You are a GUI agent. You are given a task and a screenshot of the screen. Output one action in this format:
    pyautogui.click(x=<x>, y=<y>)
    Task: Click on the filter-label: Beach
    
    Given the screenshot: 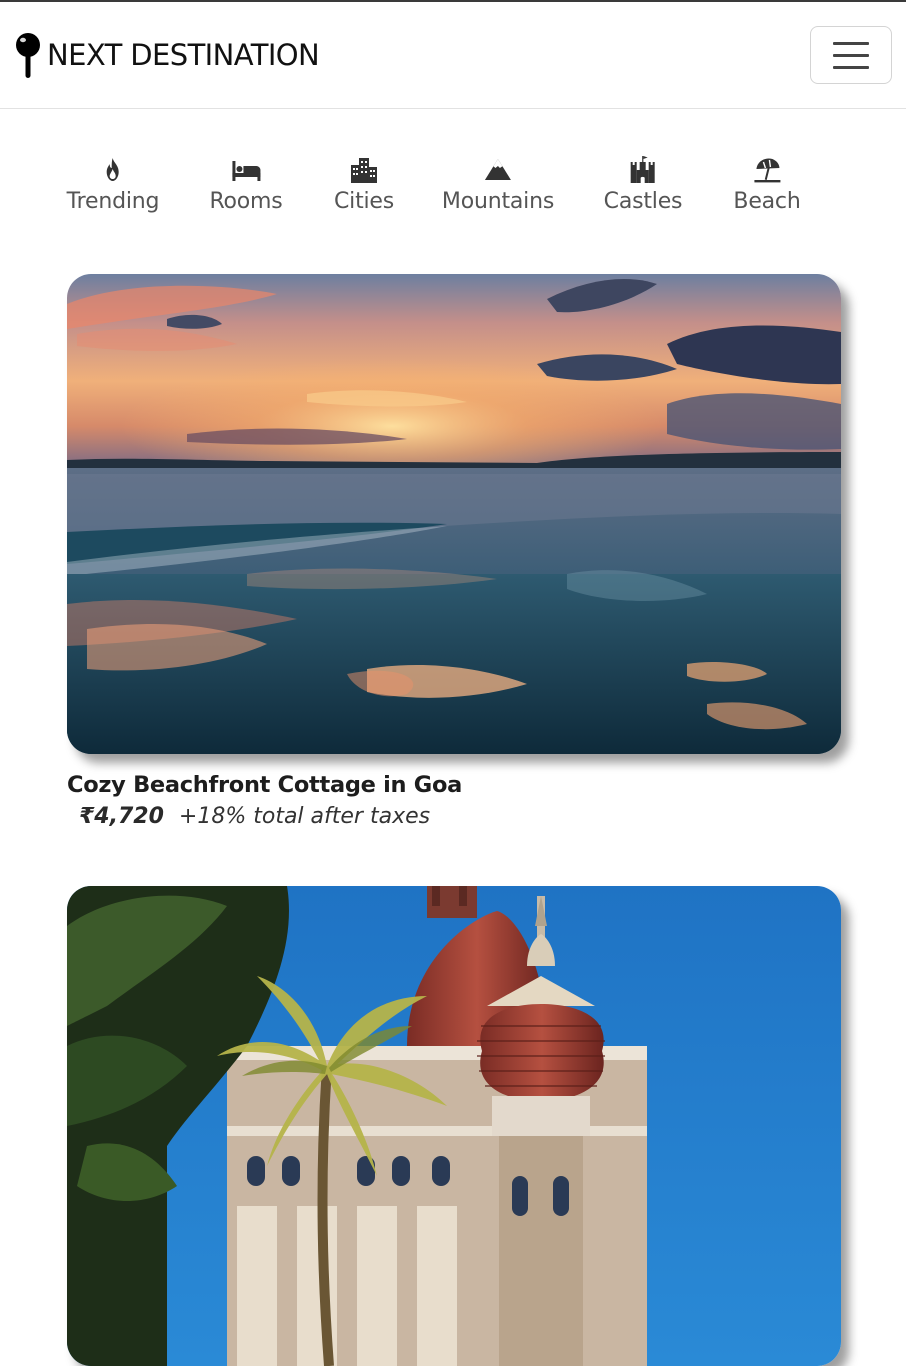 What is the action you would take?
    pyautogui.click(x=767, y=201)
    